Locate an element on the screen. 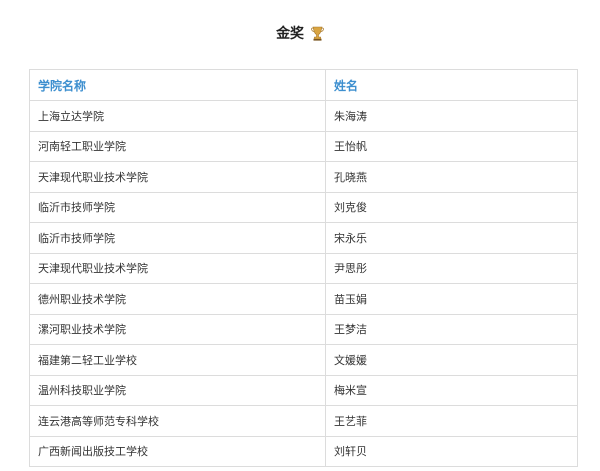 This screenshot has height=471, width=600. name-cell: 宋永乐 is located at coordinates (451, 238).